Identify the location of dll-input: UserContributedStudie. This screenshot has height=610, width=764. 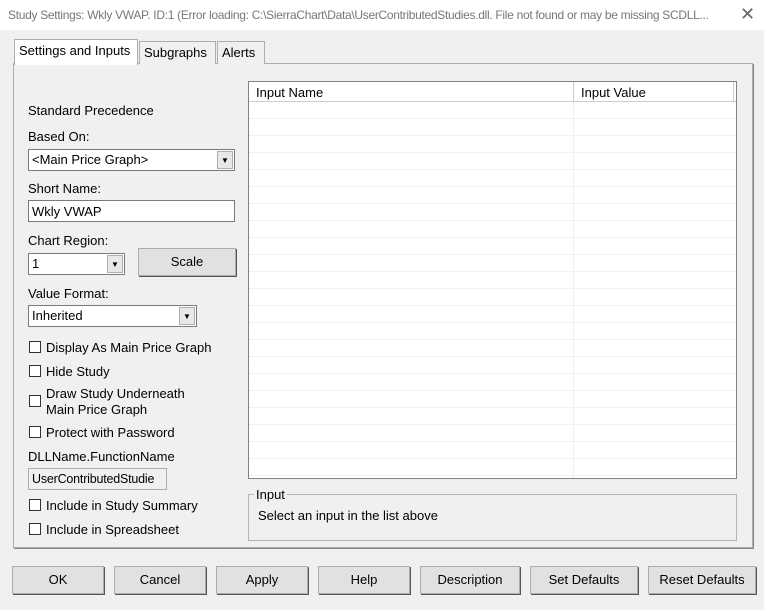
(97, 479).